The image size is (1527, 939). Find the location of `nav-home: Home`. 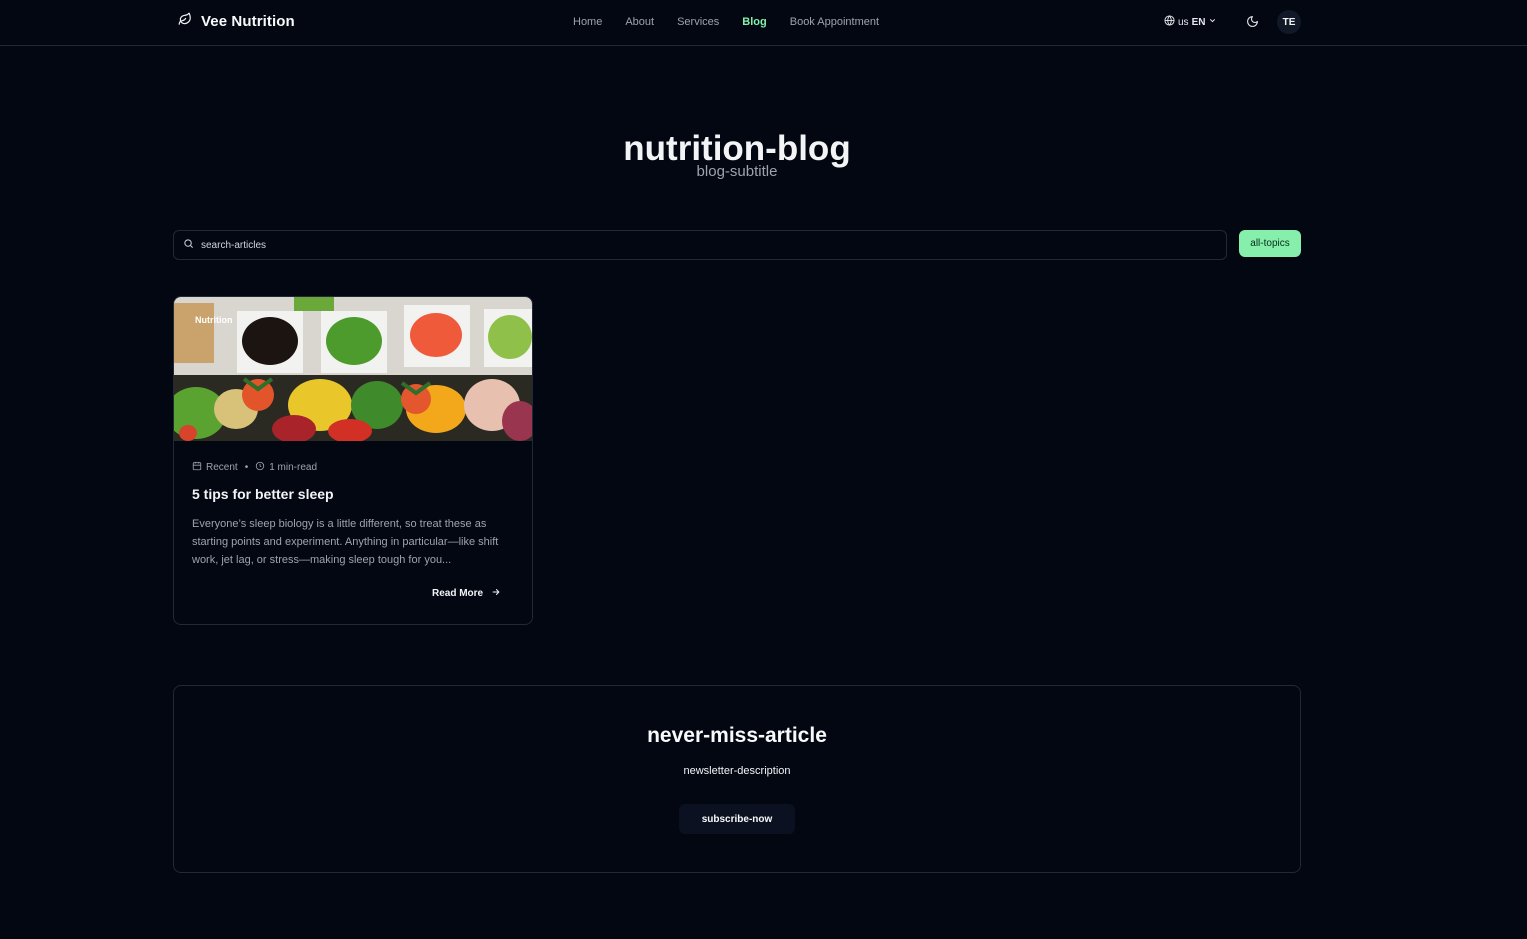

nav-home: Home is located at coordinates (587, 22).